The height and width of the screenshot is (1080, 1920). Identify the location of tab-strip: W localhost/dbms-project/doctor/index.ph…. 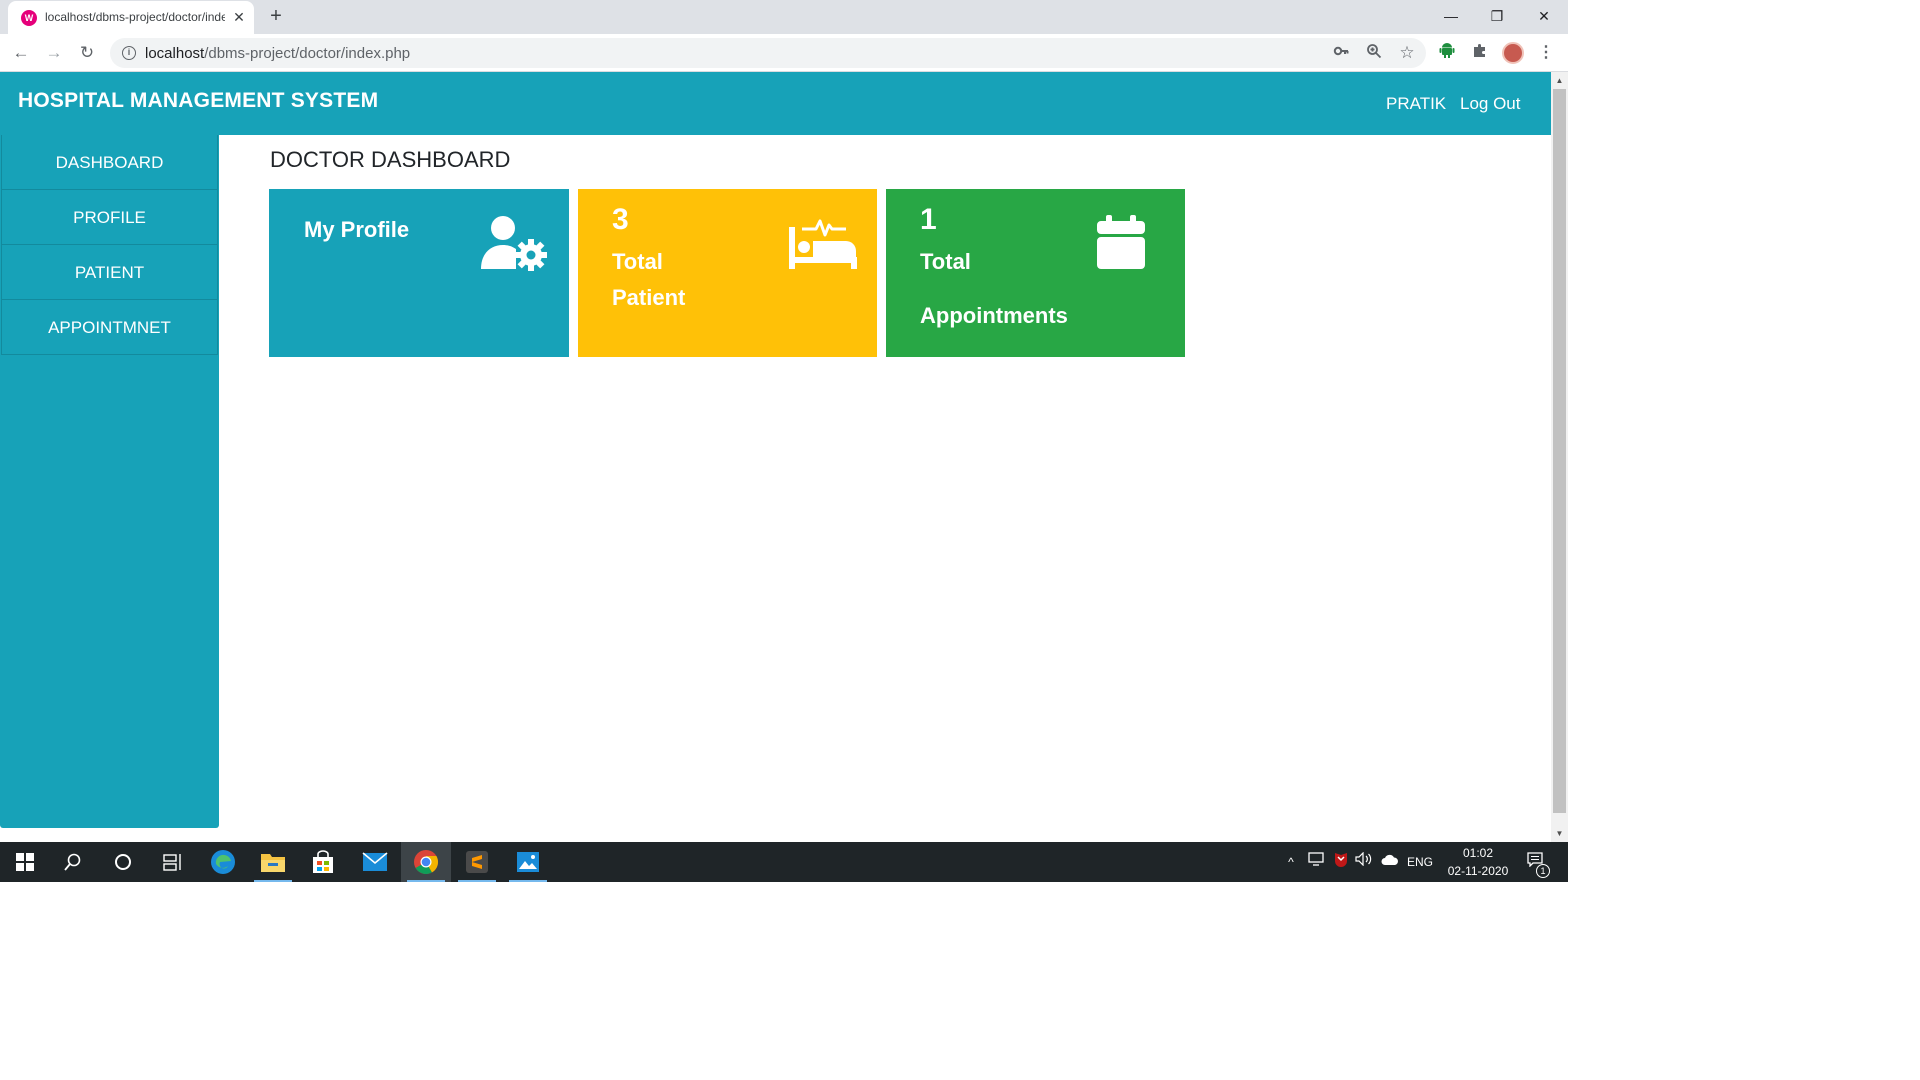
(784, 17).